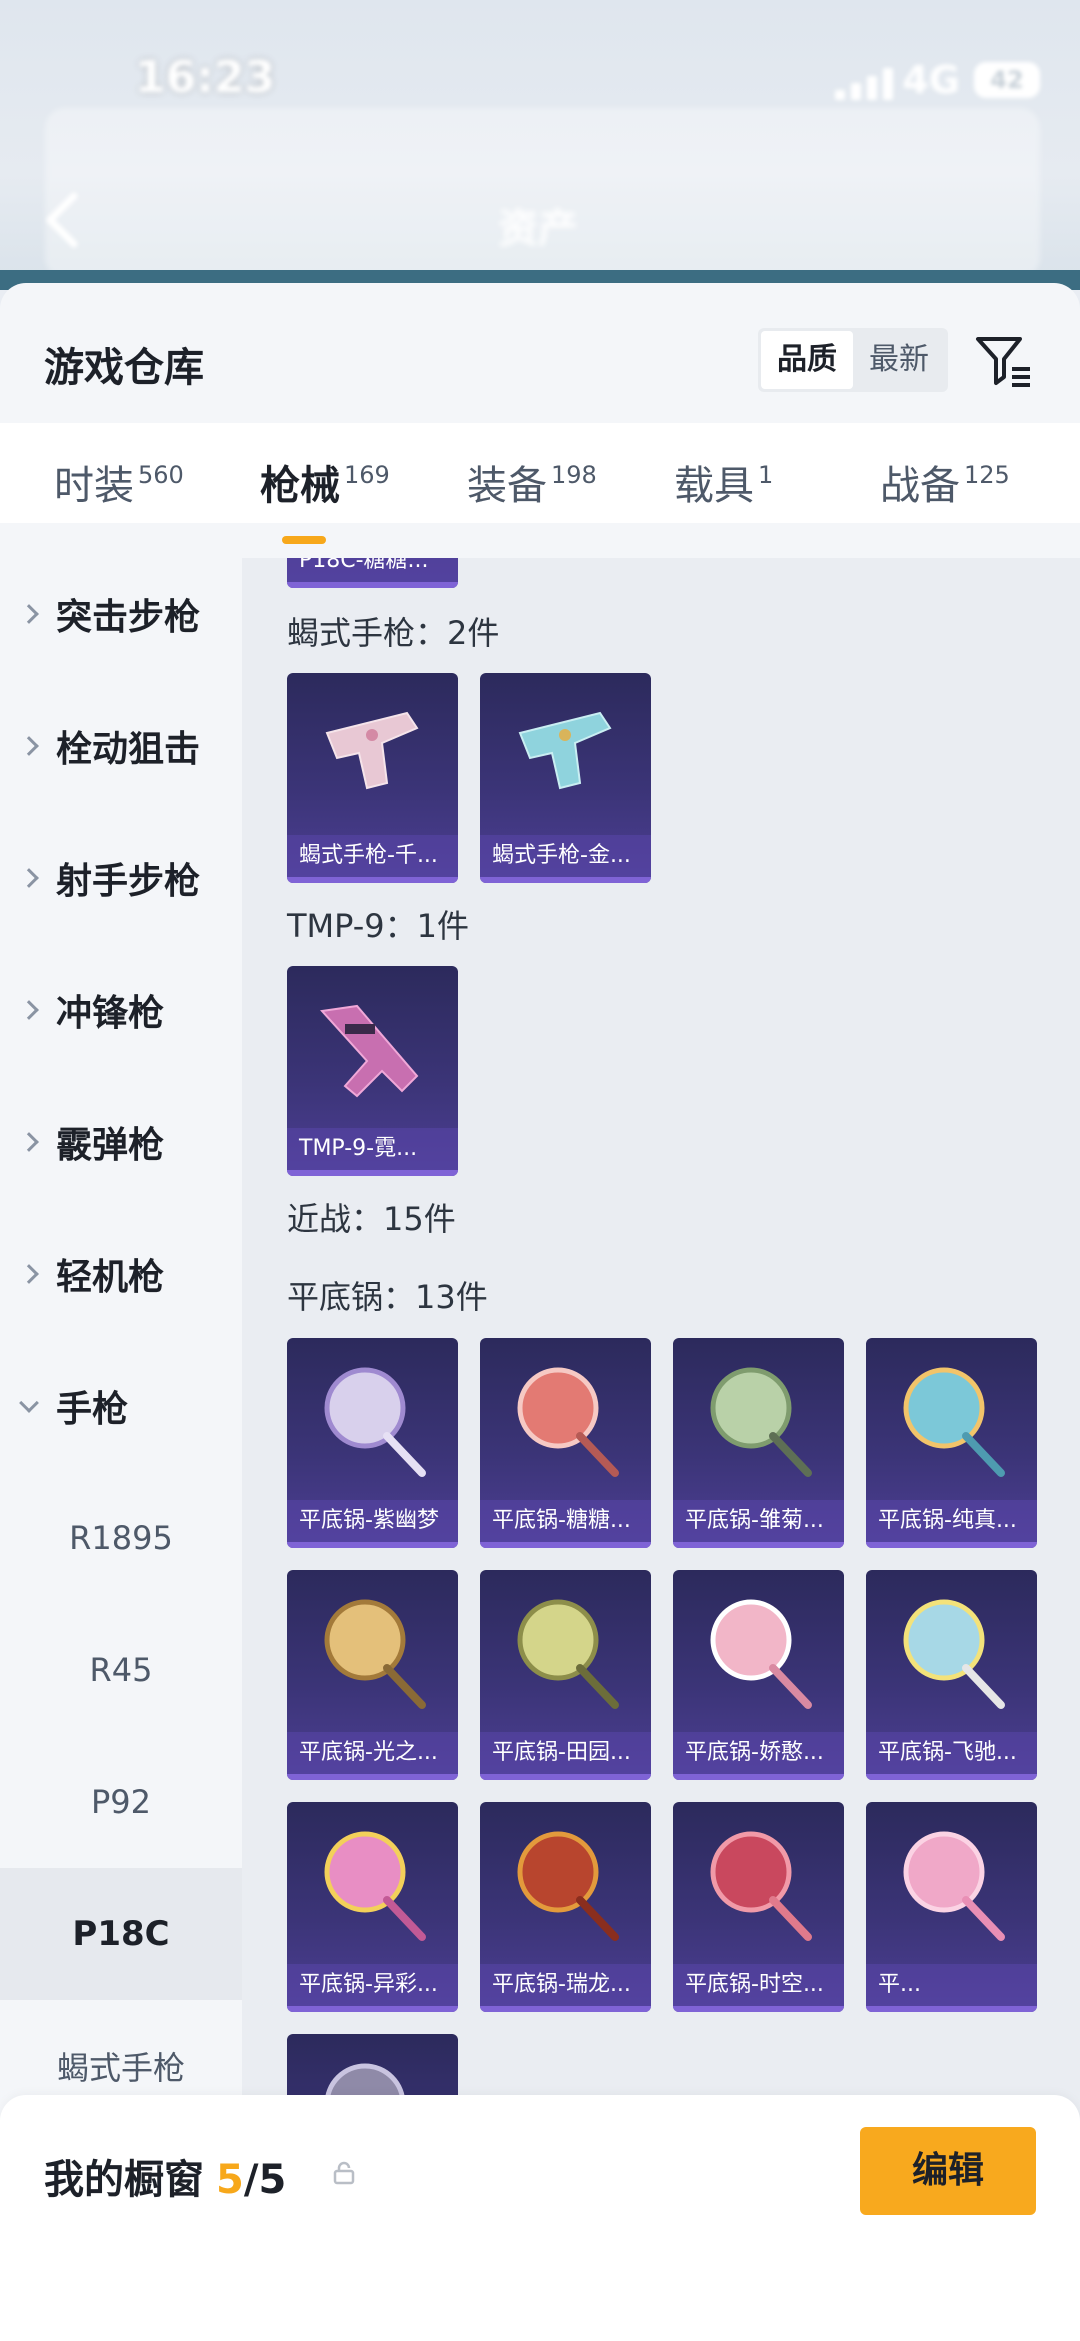 Image resolution: width=1080 pixels, height=2341 pixels. Describe the element at coordinates (807, 360) in the screenshot. I see `sort-quality-button: 品质` at that location.